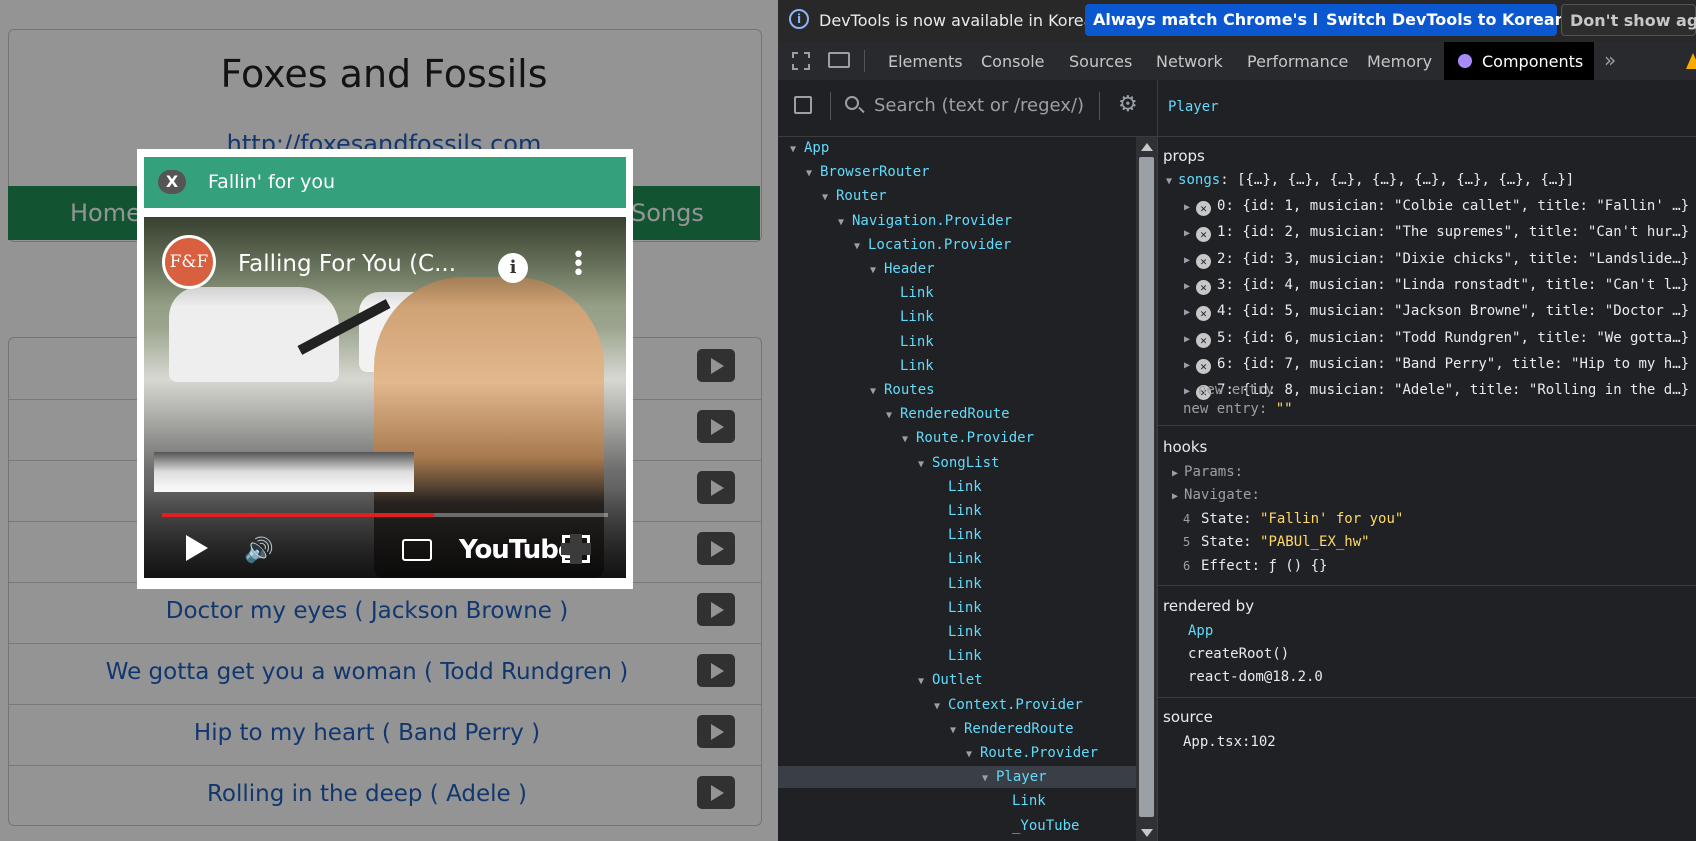 This screenshot has width=1696, height=841. Describe the element at coordinates (1039, 753) in the screenshot. I see `tree-node-label: Route.Provider` at that location.